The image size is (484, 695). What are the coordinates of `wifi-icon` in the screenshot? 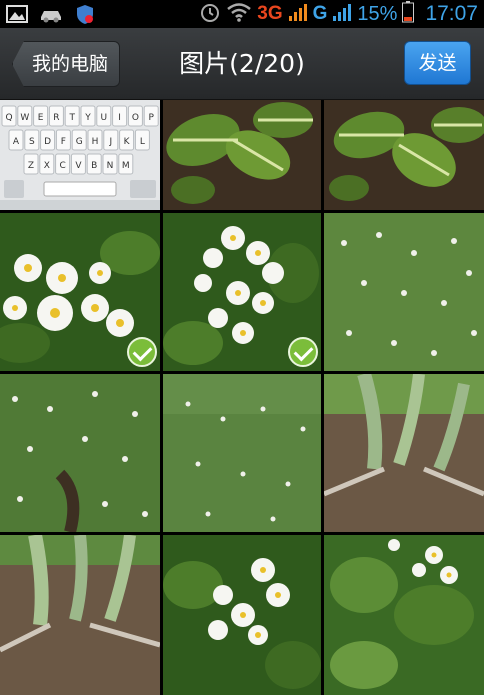 It's located at (239, 14).